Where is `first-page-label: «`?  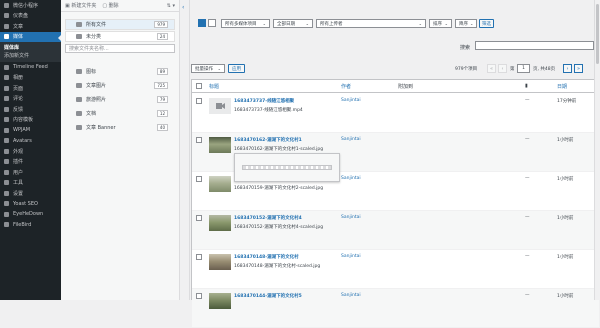 first-page-label: « is located at coordinates (491, 68).